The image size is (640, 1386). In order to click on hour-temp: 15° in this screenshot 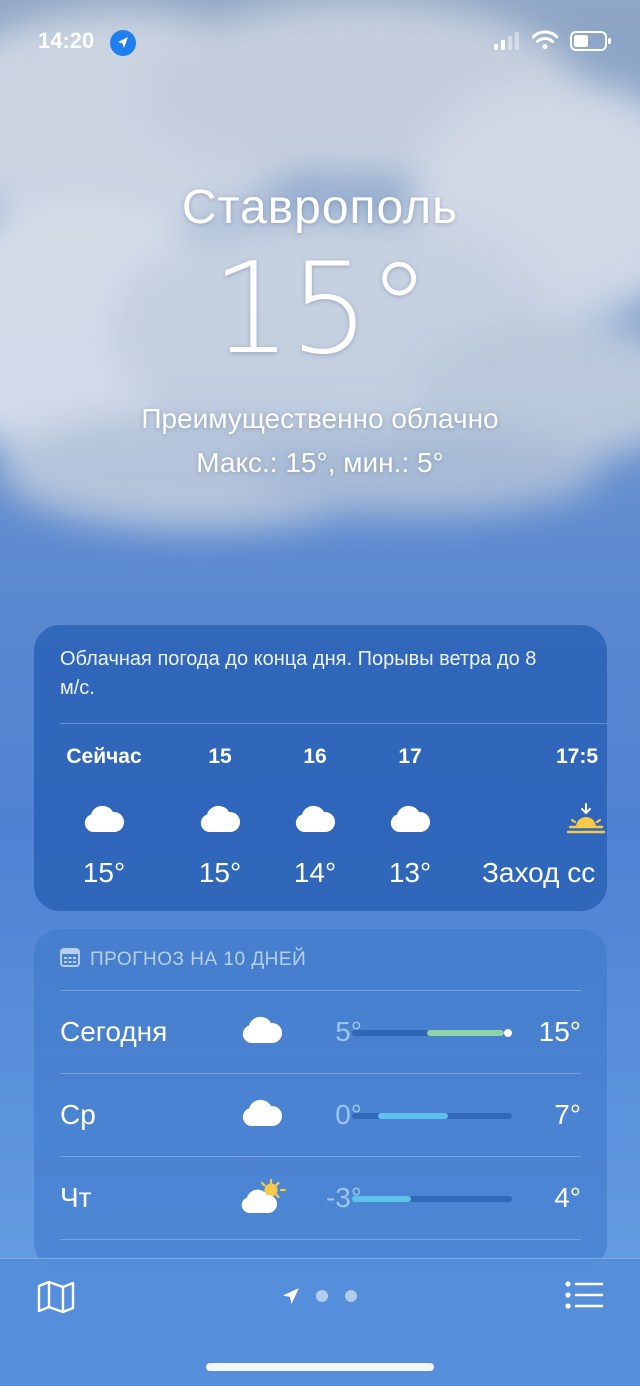, I will do `click(104, 872)`.